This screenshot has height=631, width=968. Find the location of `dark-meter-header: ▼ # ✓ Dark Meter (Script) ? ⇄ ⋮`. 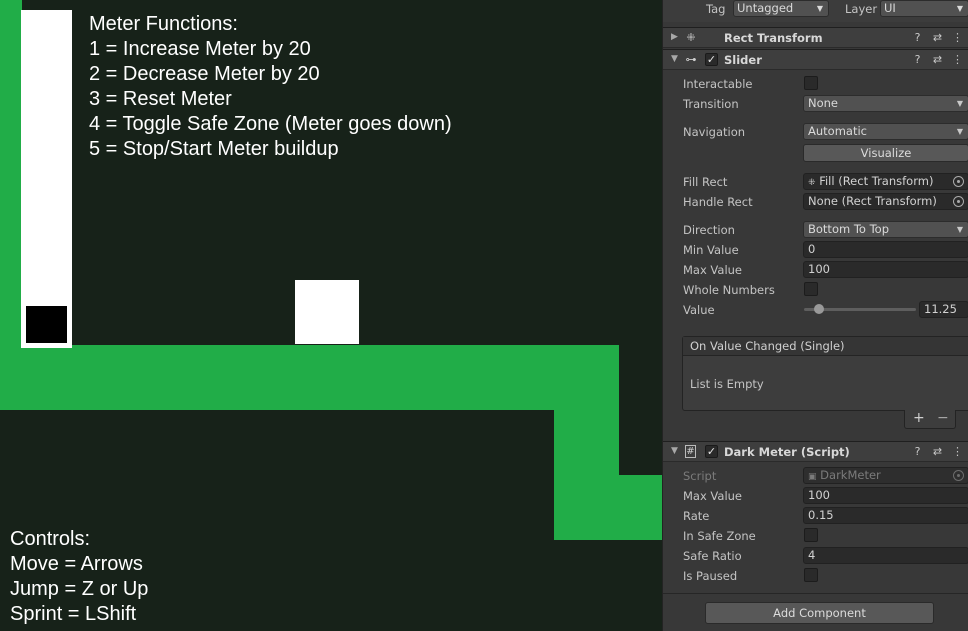

dark-meter-header: ▼ # ✓ Dark Meter (Script) ? ⇄ ⋮ is located at coordinates (815, 451).